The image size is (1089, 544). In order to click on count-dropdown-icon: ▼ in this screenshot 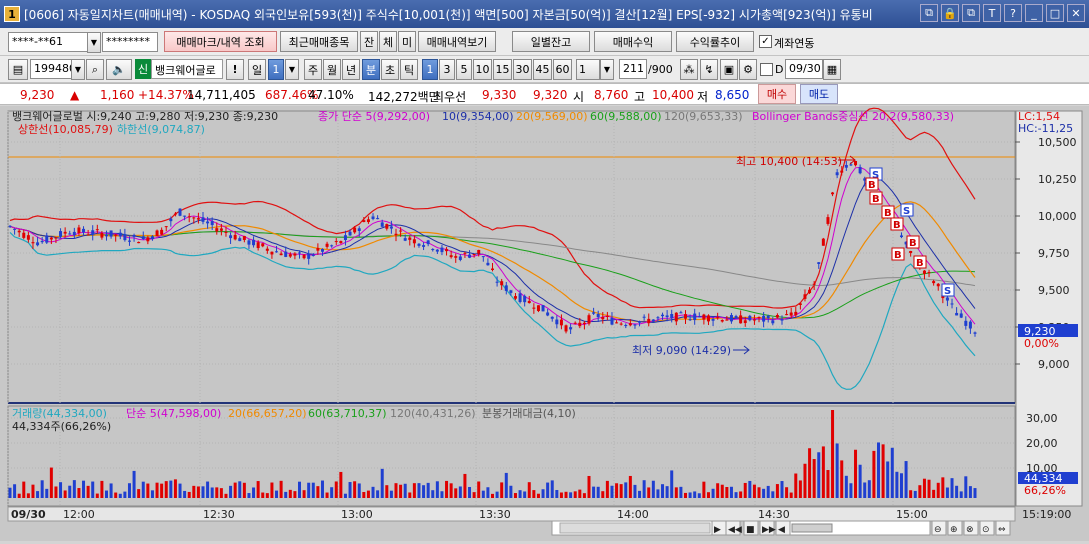, I will do `click(607, 69)`.